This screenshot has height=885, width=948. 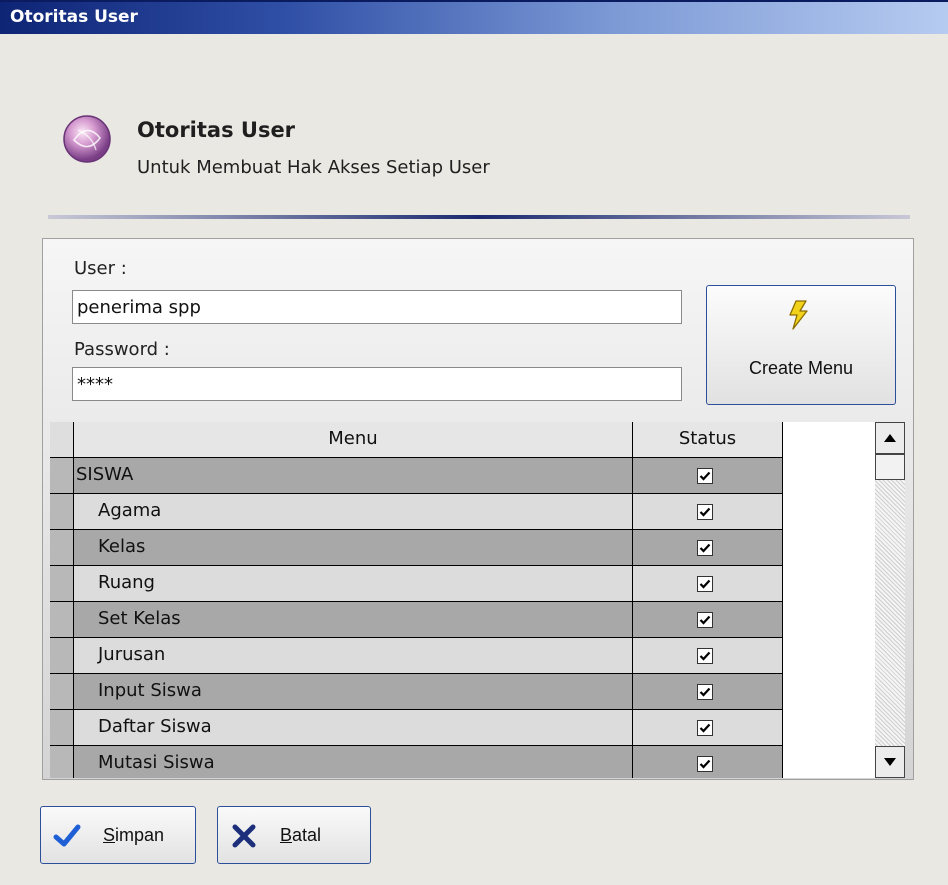 I want to click on table-row: Daftar Siswa, so click(x=416, y=728).